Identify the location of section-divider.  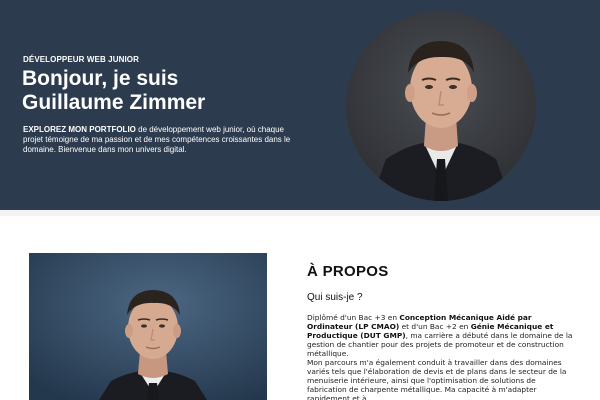
(300, 213).